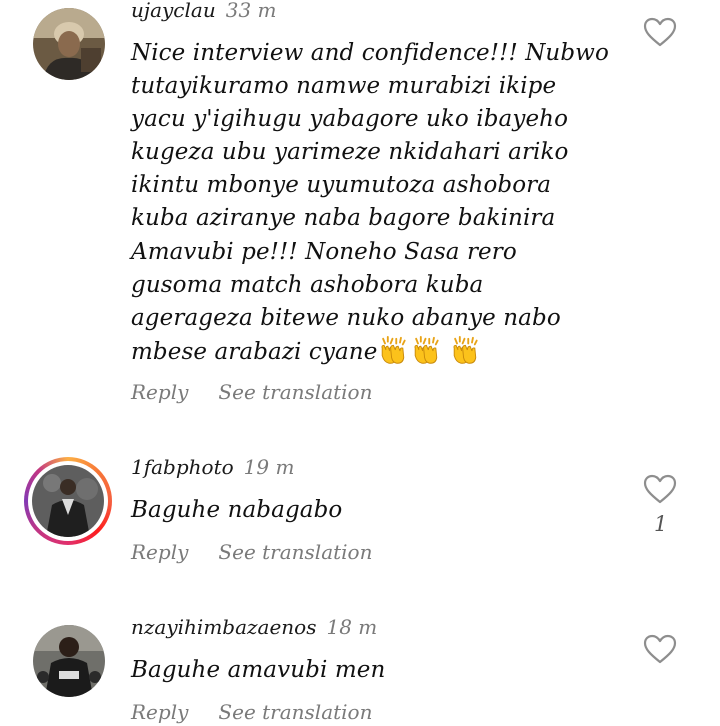 This screenshot has width=720, height=726. Describe the element at coordinates (371, 510) in the screenshot. I see `comment-text: Baguhe nabagabo` at that location.